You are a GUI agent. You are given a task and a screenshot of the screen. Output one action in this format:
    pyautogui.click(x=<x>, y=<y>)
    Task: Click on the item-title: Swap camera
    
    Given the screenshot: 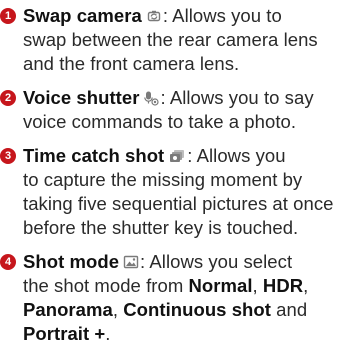 What is the action you would take?
    pyautogui.click(x=82, y=15)
    